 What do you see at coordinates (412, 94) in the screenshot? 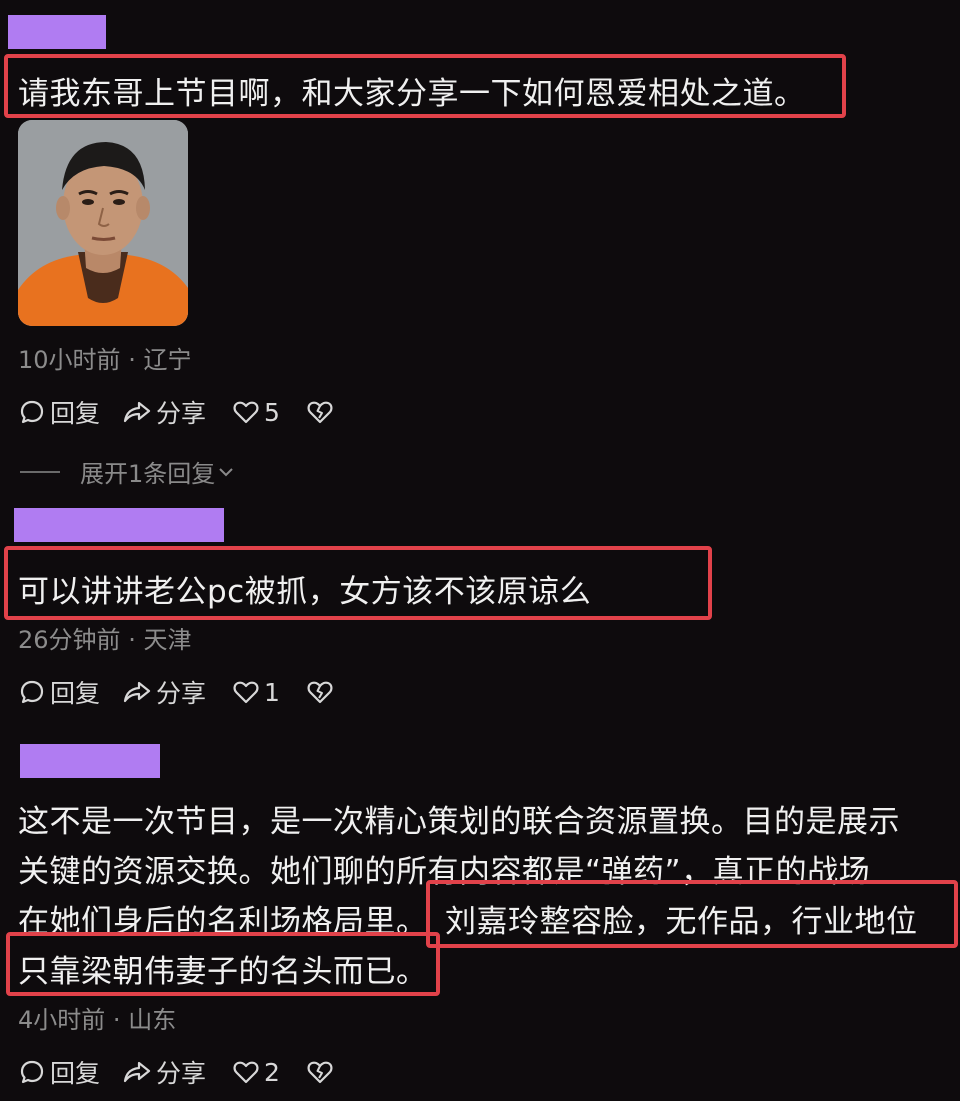
I see `comment-text: 请我东哥上节目啊，和大家分享一下如何恩爱相处之道。` at bounding box center [412, 94].